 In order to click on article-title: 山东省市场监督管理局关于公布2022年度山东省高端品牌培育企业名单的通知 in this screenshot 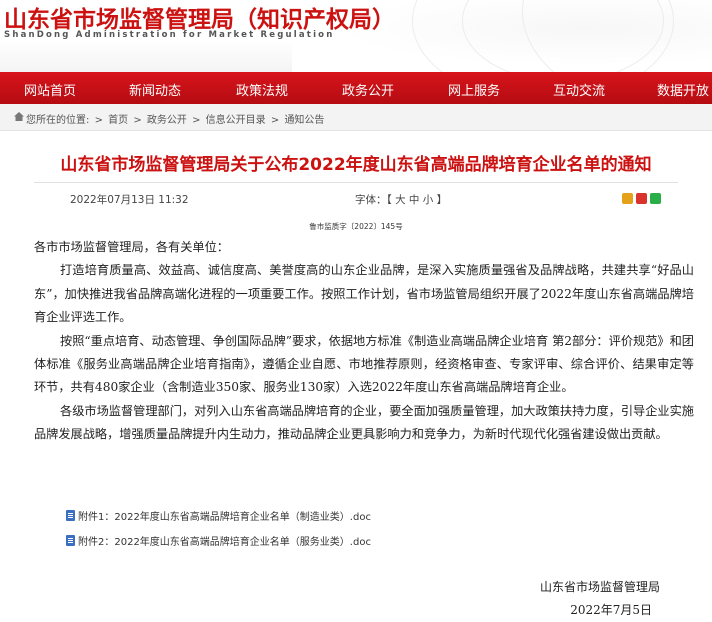, I will do `click(356, 165)`.